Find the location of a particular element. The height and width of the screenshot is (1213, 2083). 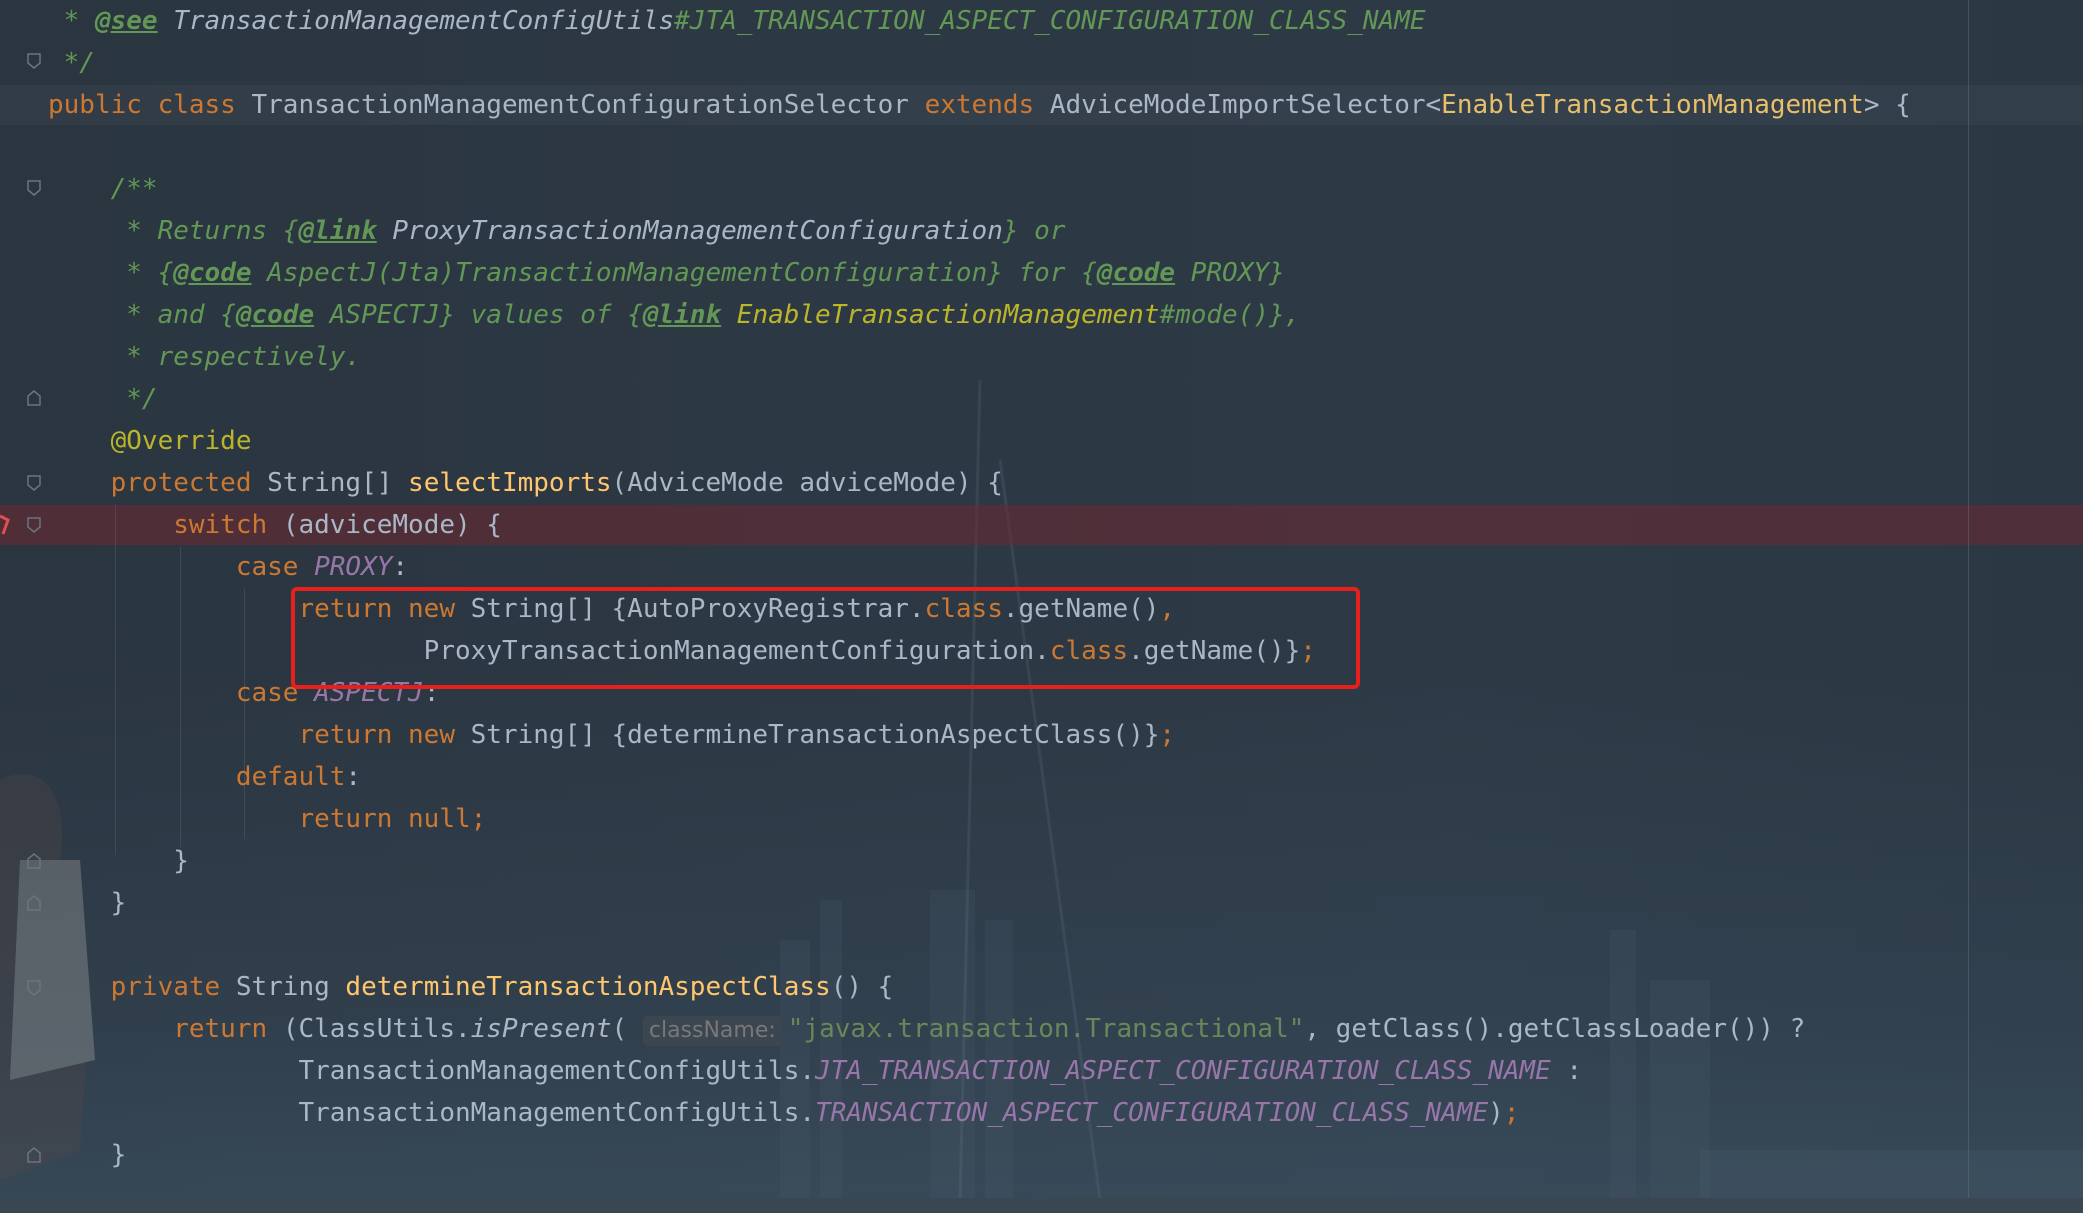

code-token: determineTransactionAspectClass is located at coordinates (588, 987).